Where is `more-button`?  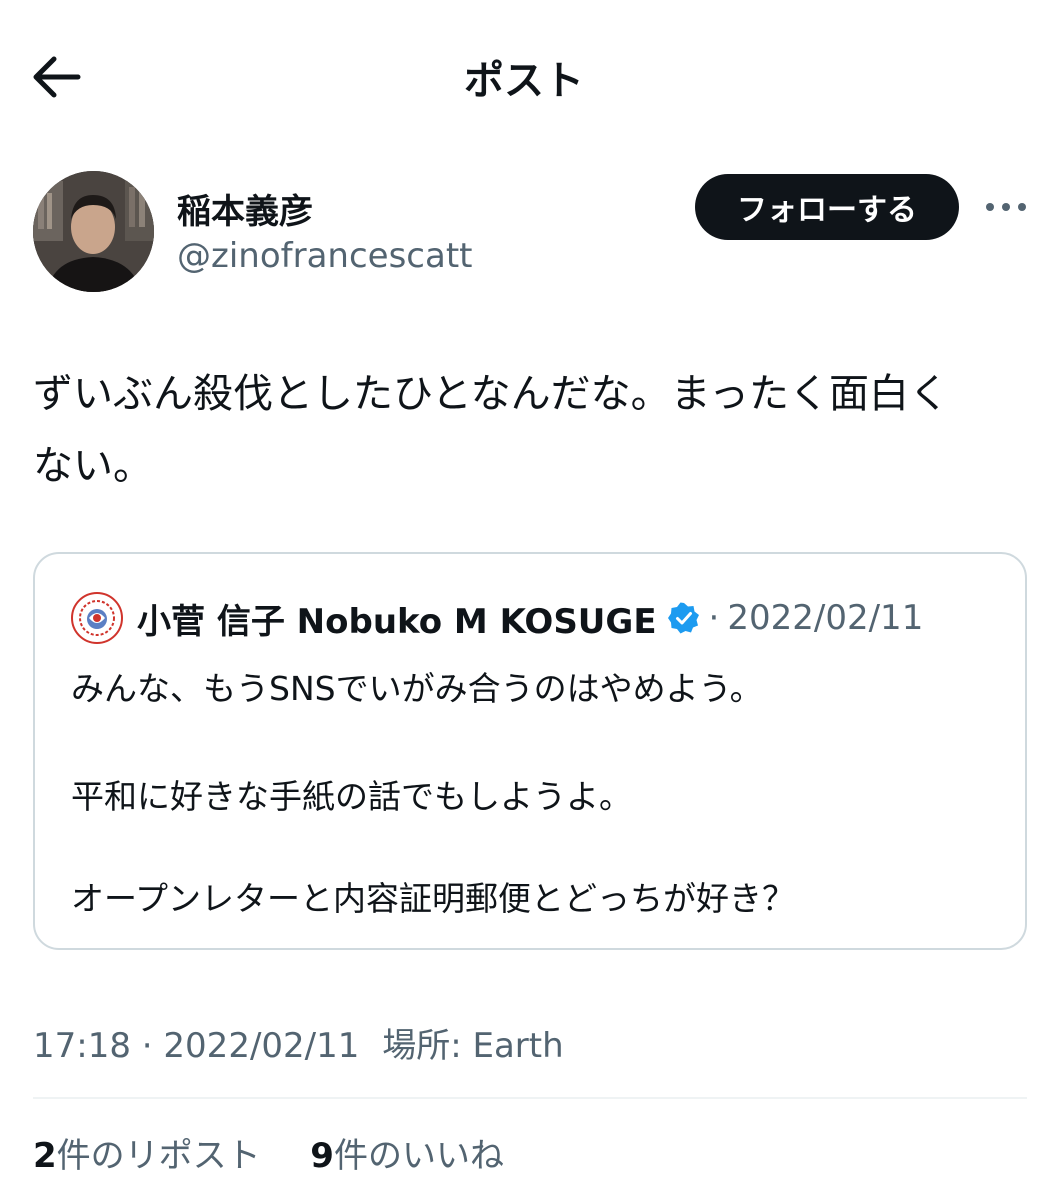 more-button is located at coordinates (1006, 207).